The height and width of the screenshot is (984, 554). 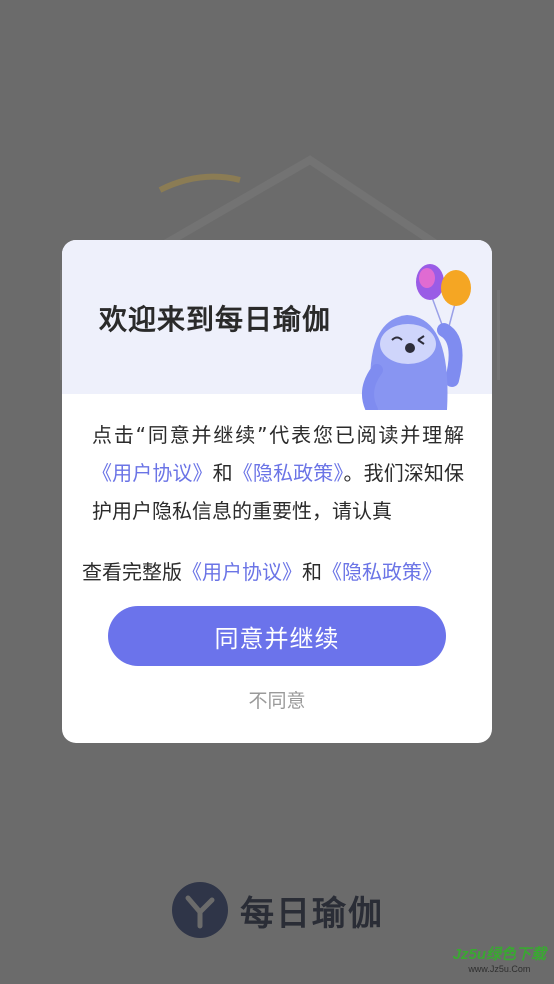 What do you see at coordinates (499, 969) in the screenshot?
I see `watermark-sub: www.Jz5u.Com` at bounding box center [499, 969].